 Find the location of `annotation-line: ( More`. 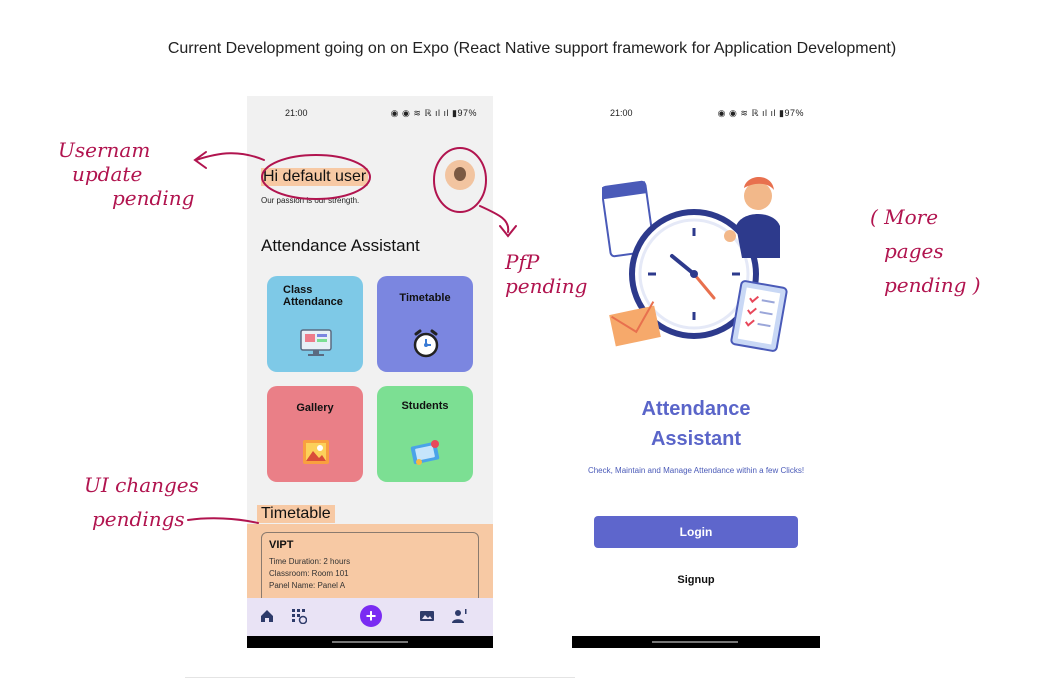

annotation-line: ( More is located at coordinates (904, 217).